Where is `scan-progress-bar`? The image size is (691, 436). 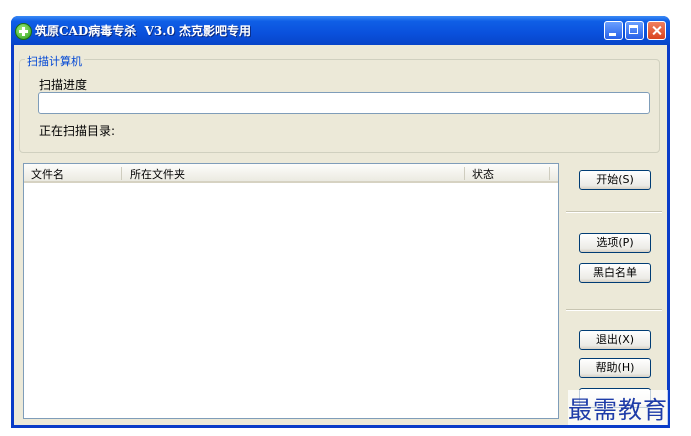 scan-progress-bar is located at coordinates (344, 103).